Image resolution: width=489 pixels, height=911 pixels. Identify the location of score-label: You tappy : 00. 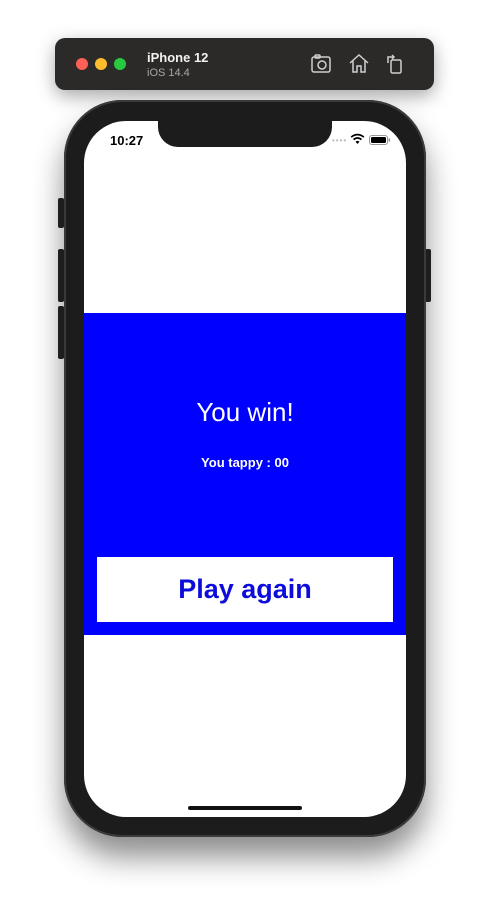
(245, 462).